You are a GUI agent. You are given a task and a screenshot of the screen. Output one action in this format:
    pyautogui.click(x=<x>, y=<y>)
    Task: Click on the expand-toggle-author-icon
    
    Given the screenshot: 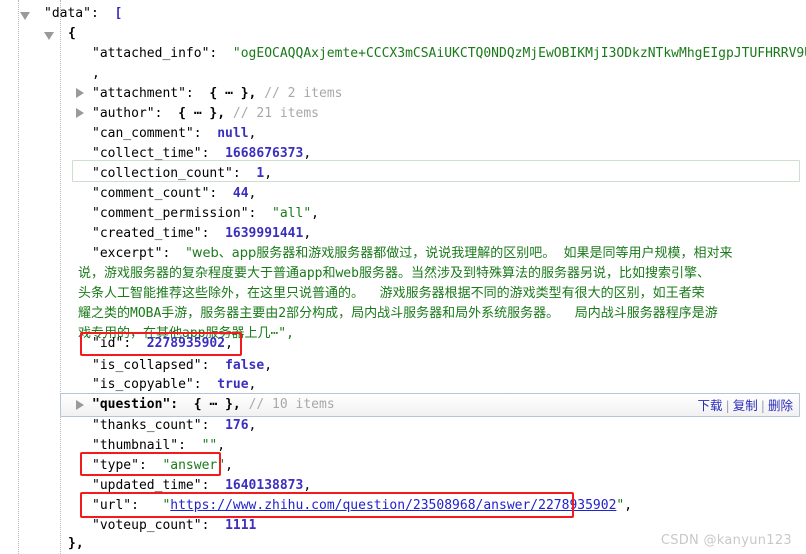 What is the action you would take?
    pyautogui.click(x=80, y=113)
    